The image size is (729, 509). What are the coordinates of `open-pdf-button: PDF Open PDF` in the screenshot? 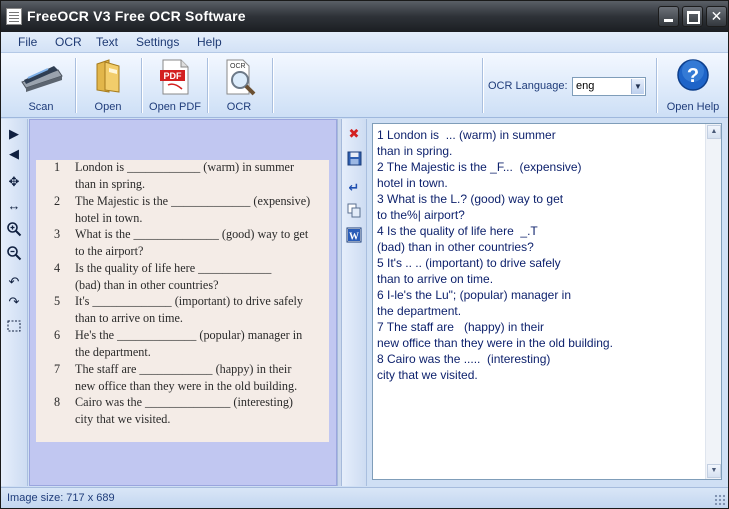 It's located at (175, 85).